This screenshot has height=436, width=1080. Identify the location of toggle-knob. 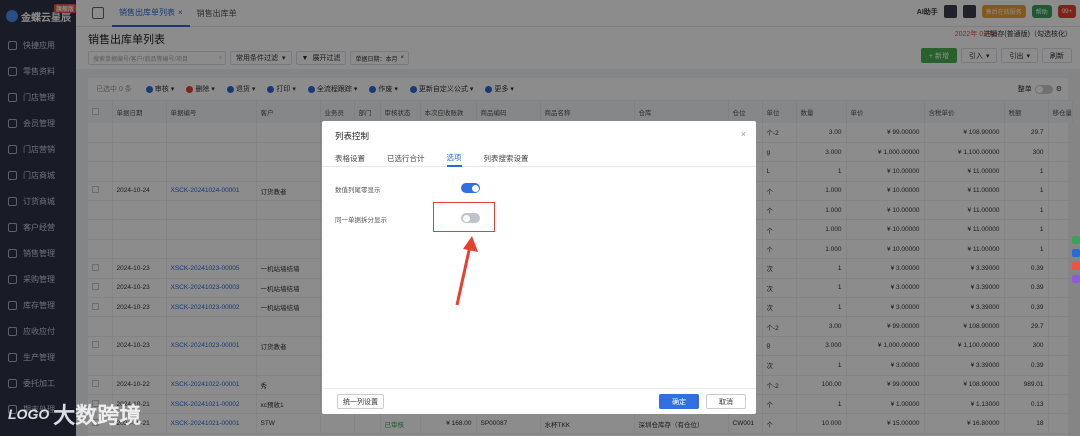
(475, 188).